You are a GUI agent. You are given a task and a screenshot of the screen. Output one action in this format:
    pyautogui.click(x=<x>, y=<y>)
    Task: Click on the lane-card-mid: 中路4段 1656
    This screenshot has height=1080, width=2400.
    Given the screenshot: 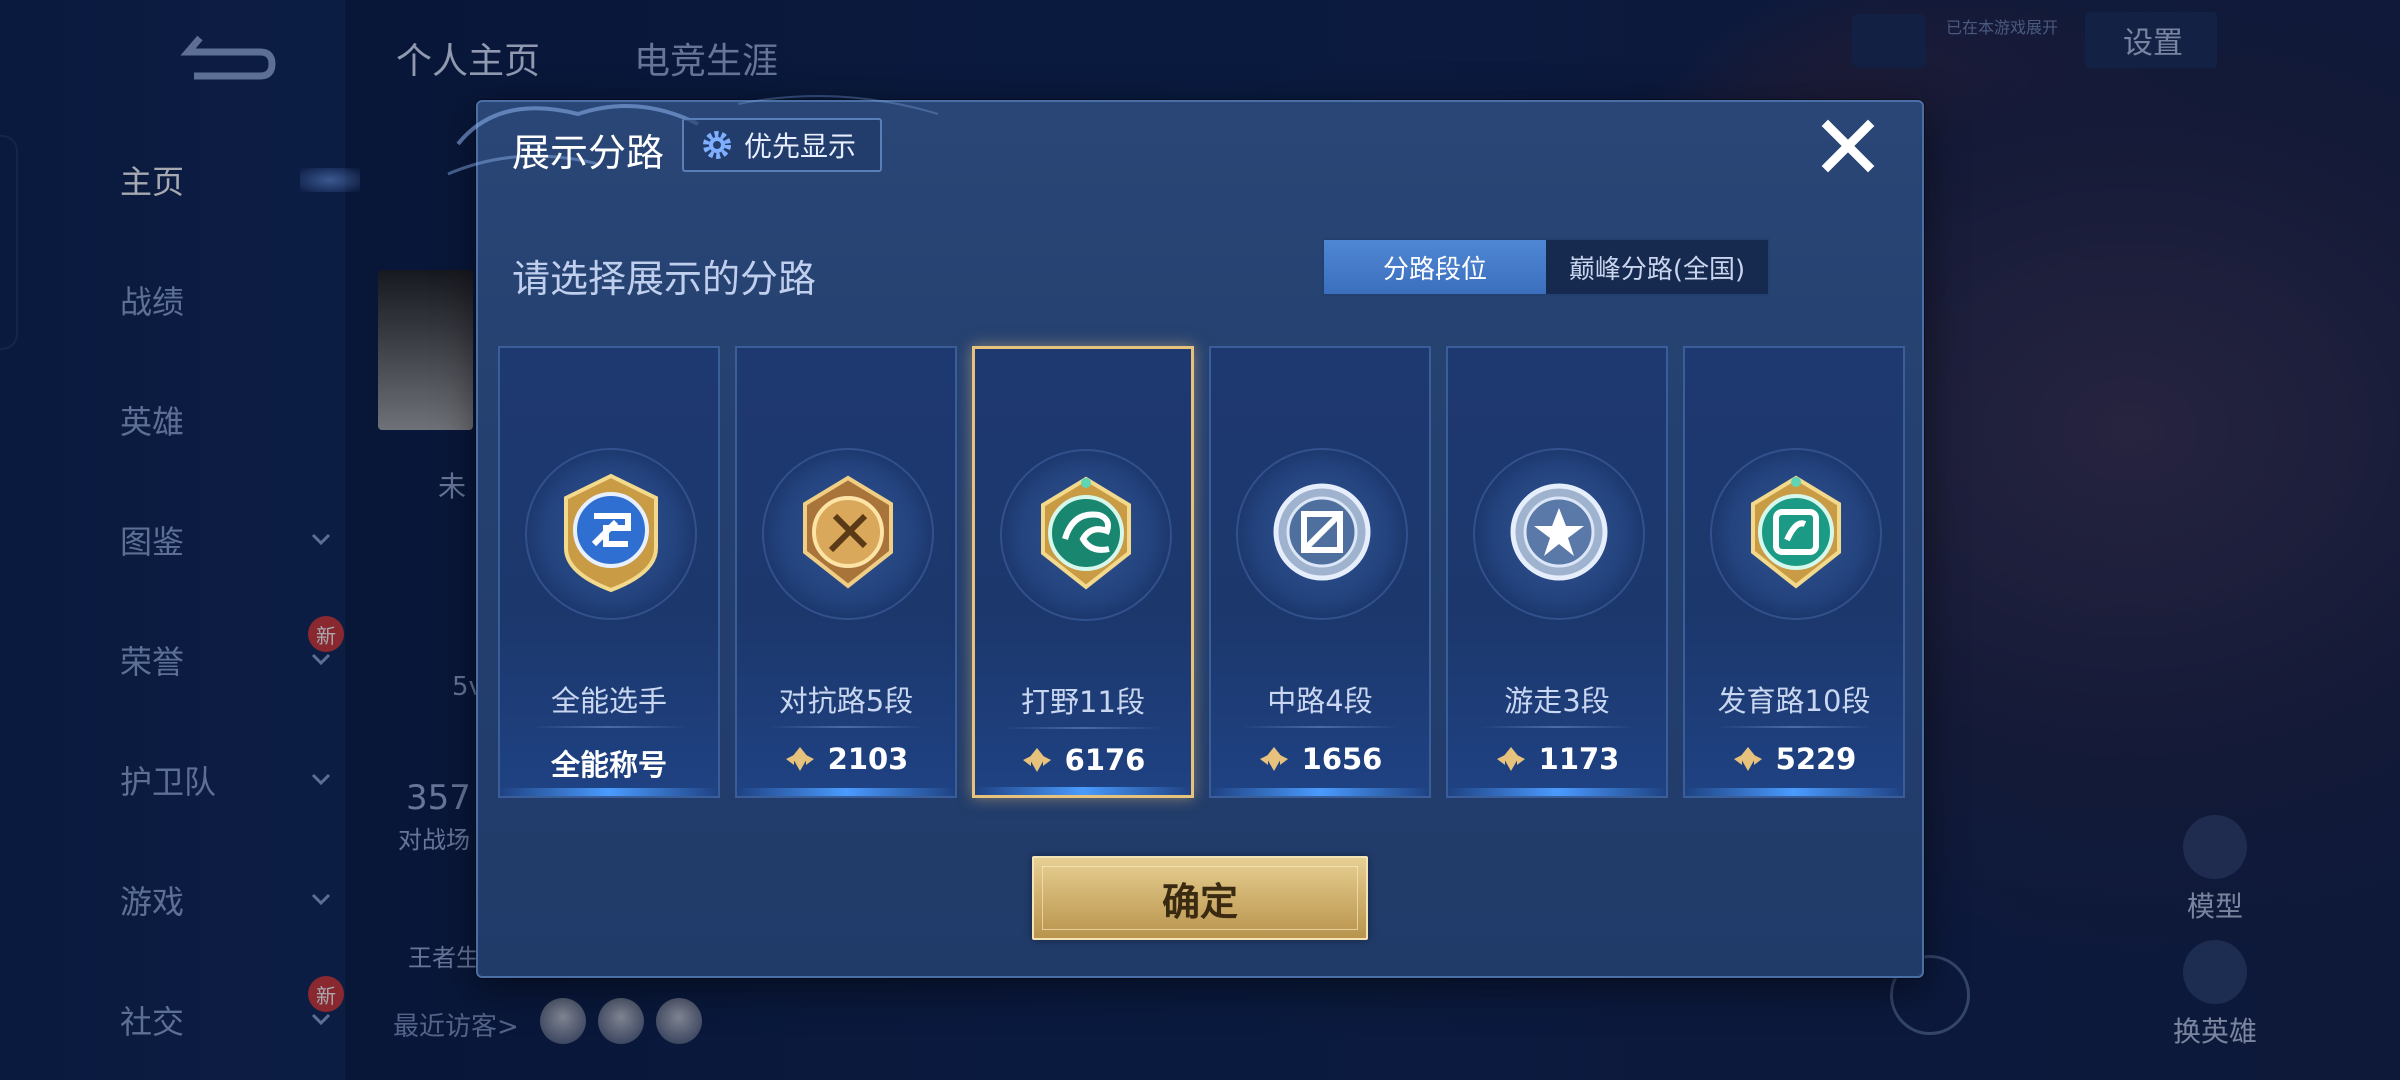 What is the action you would take?
    pyautogui.click(x=1320, y=572)
    